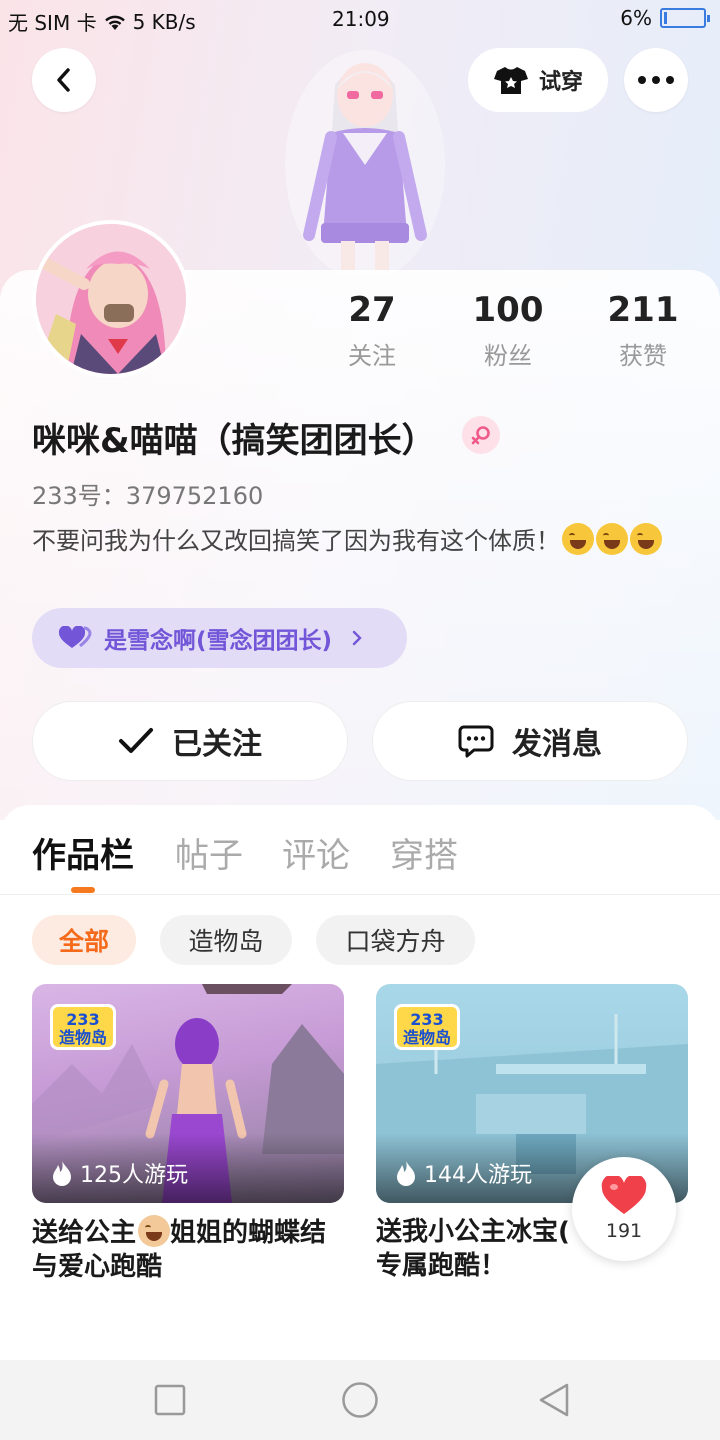  I want to click on system-nav-bar, so click(360, 1400).